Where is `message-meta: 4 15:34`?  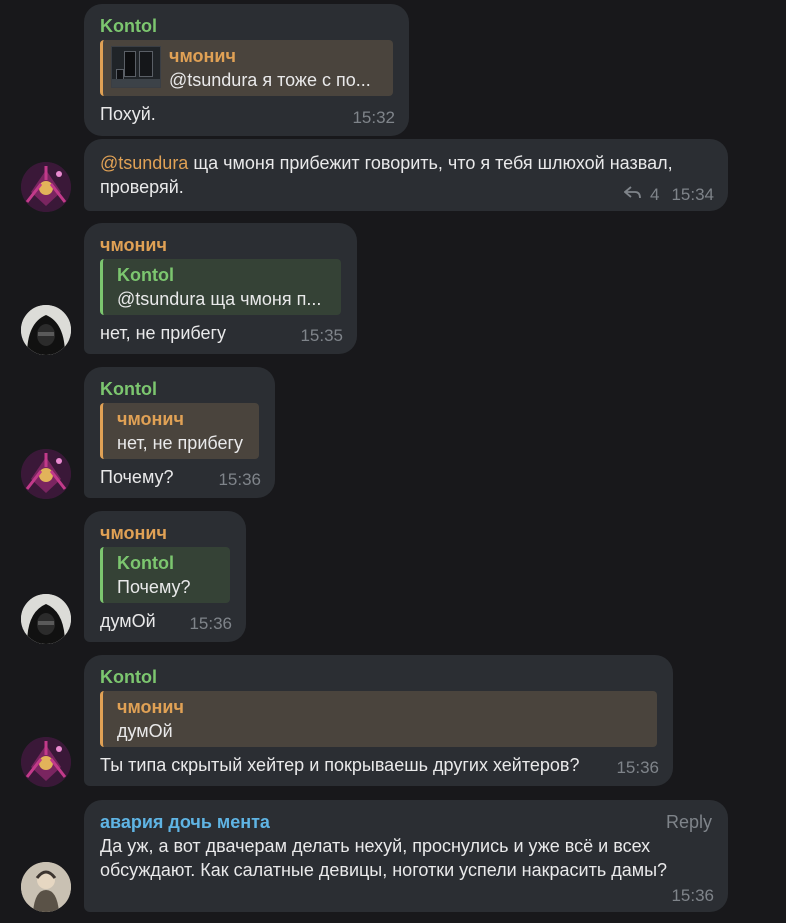
message-meta: 4 15:34 is located at coordinates (668, 194).